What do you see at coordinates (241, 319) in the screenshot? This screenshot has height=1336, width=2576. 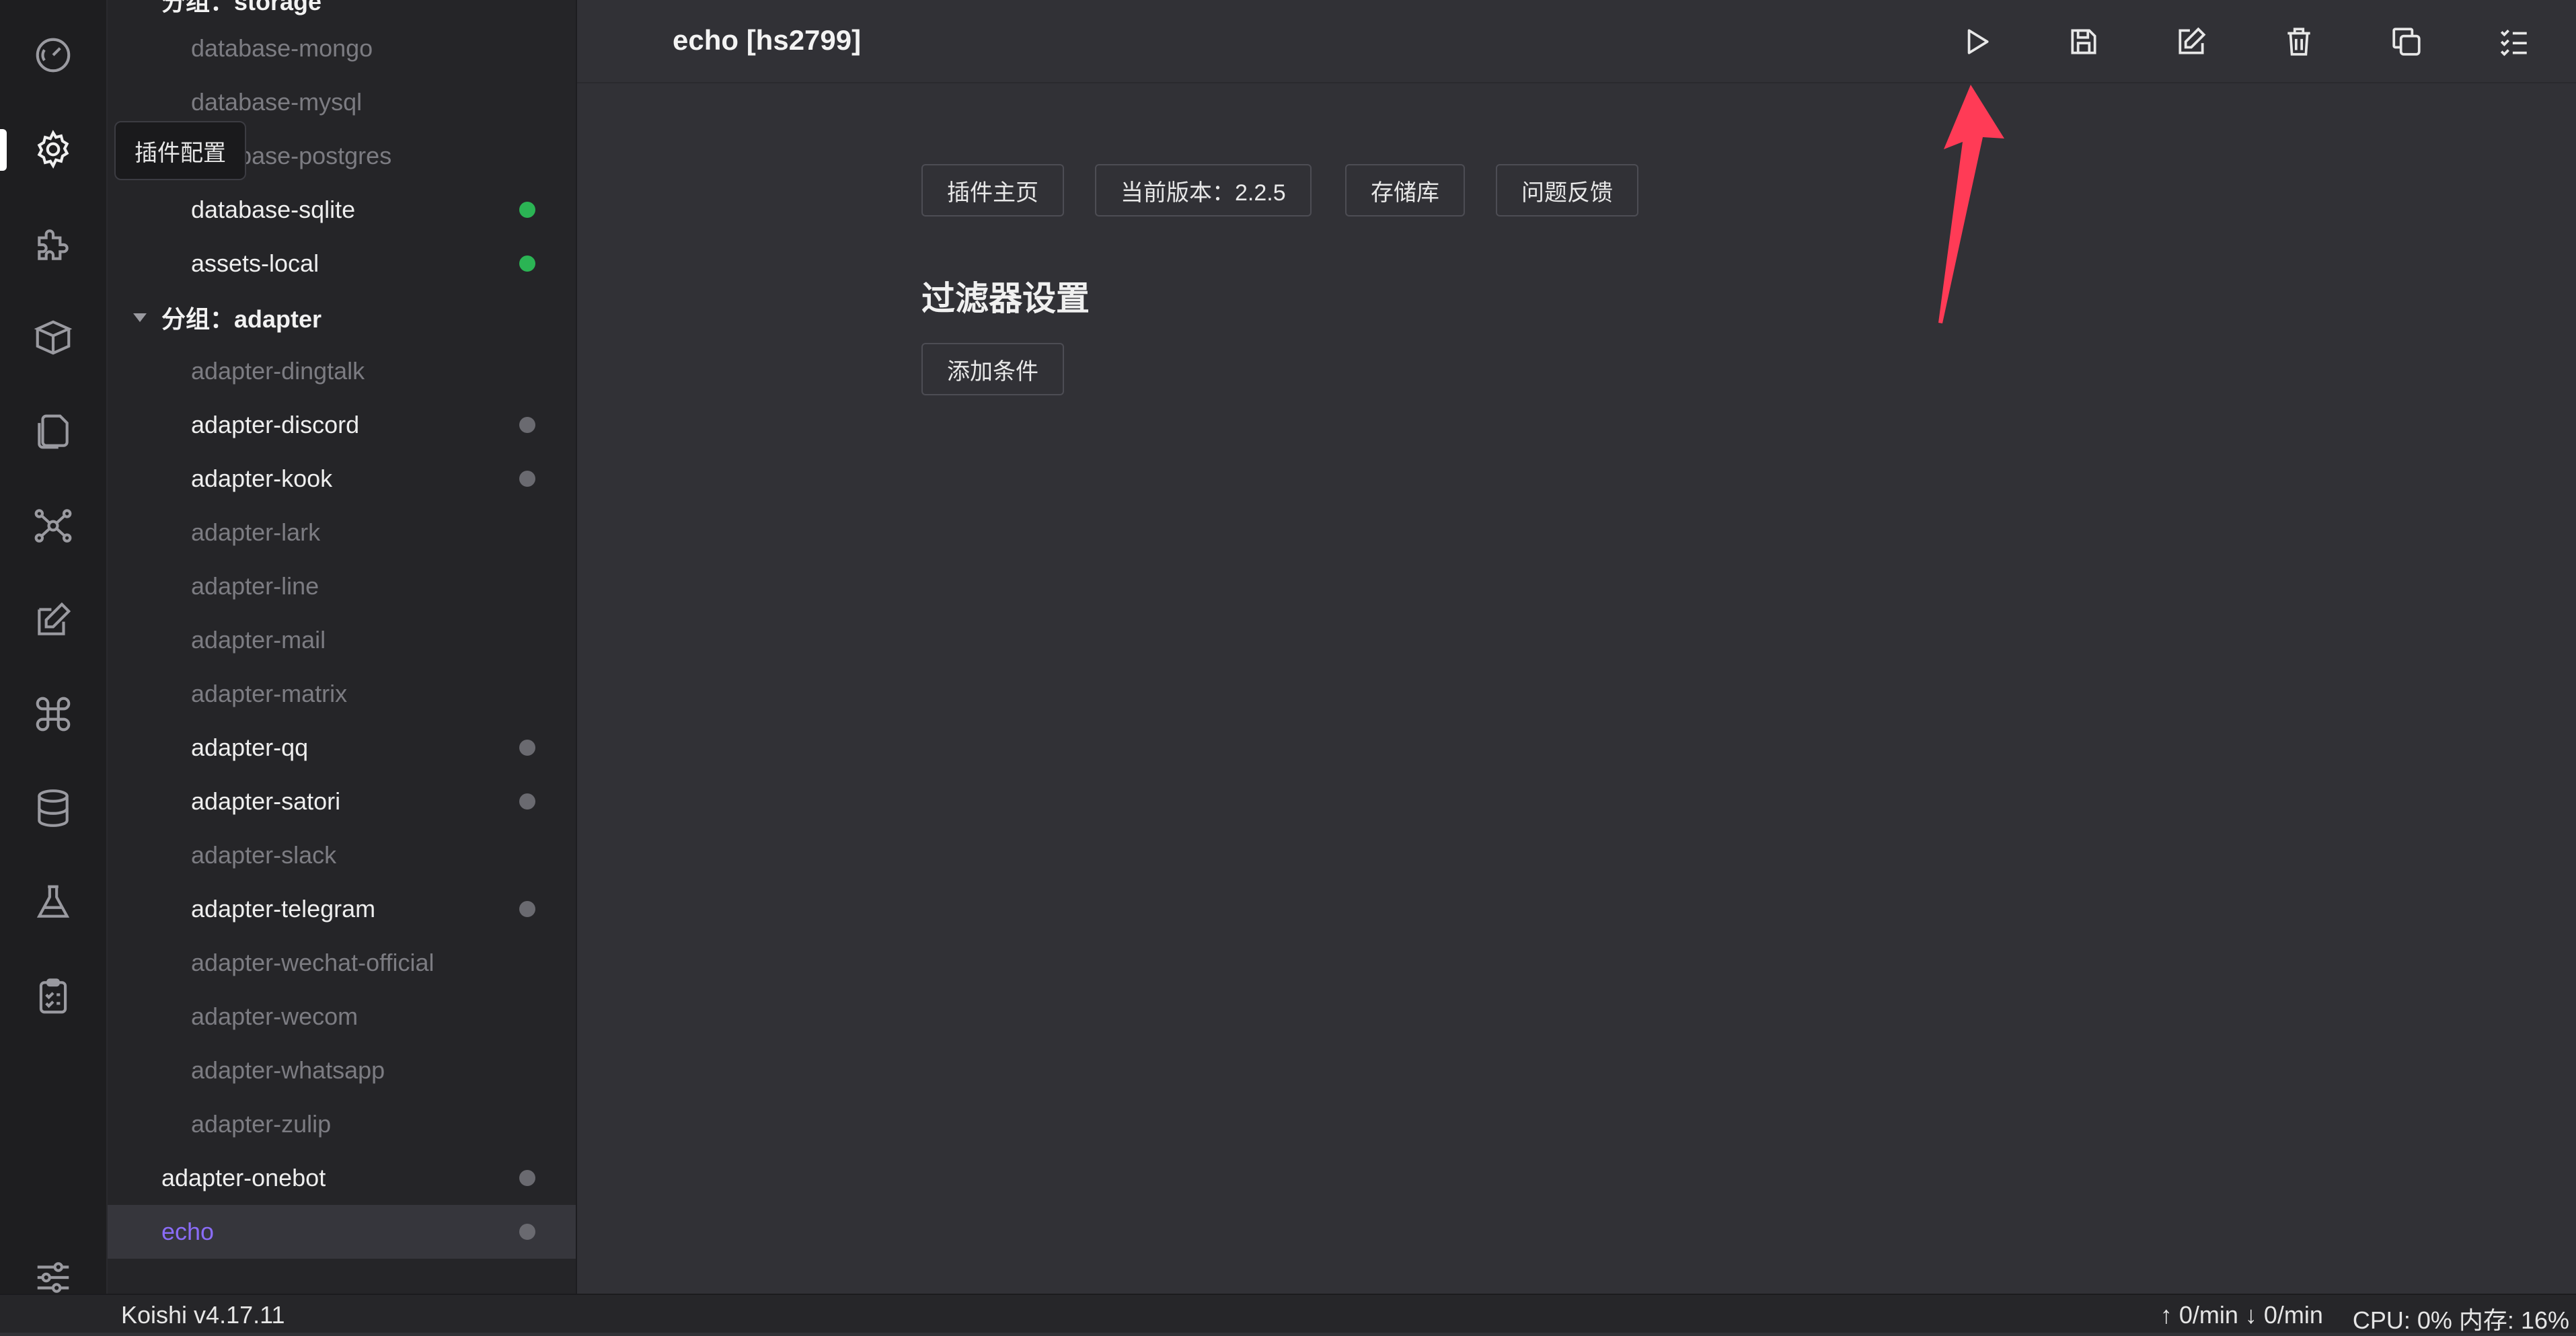 I see `group-label: 分组：adapter` at bounding box center [241, 319].